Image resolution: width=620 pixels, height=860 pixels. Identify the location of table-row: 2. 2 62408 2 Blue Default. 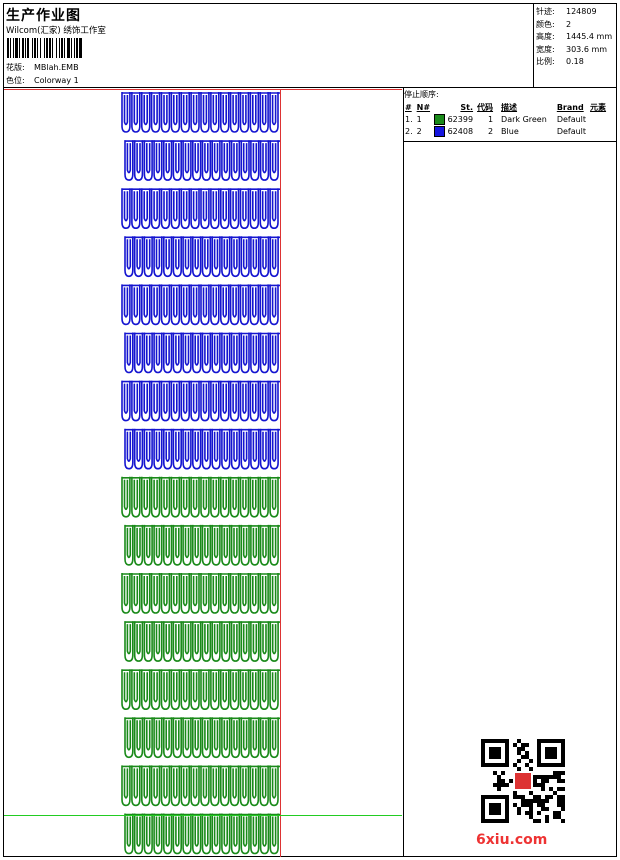
(496, 131).